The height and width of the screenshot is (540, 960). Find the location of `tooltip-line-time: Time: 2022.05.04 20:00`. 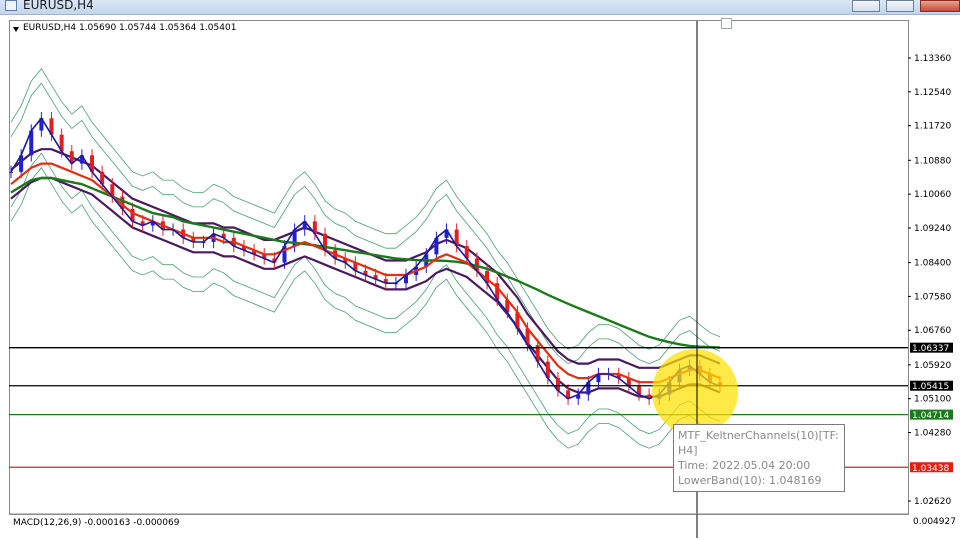

tooltip-line-time: Time: 2022.05.04 20:00 is located at coordinates (744, 465).